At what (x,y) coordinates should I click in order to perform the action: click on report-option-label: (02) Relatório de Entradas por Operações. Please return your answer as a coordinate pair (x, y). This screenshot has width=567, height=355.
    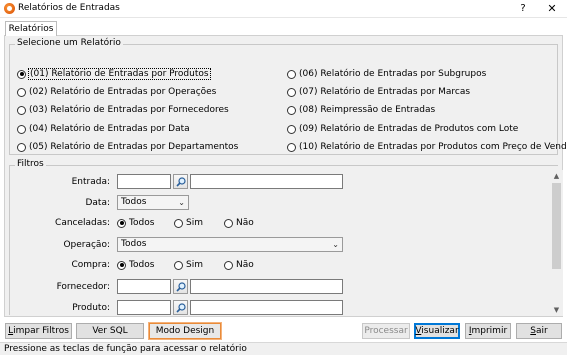
    Looking at the image, I should click on (123, 92).